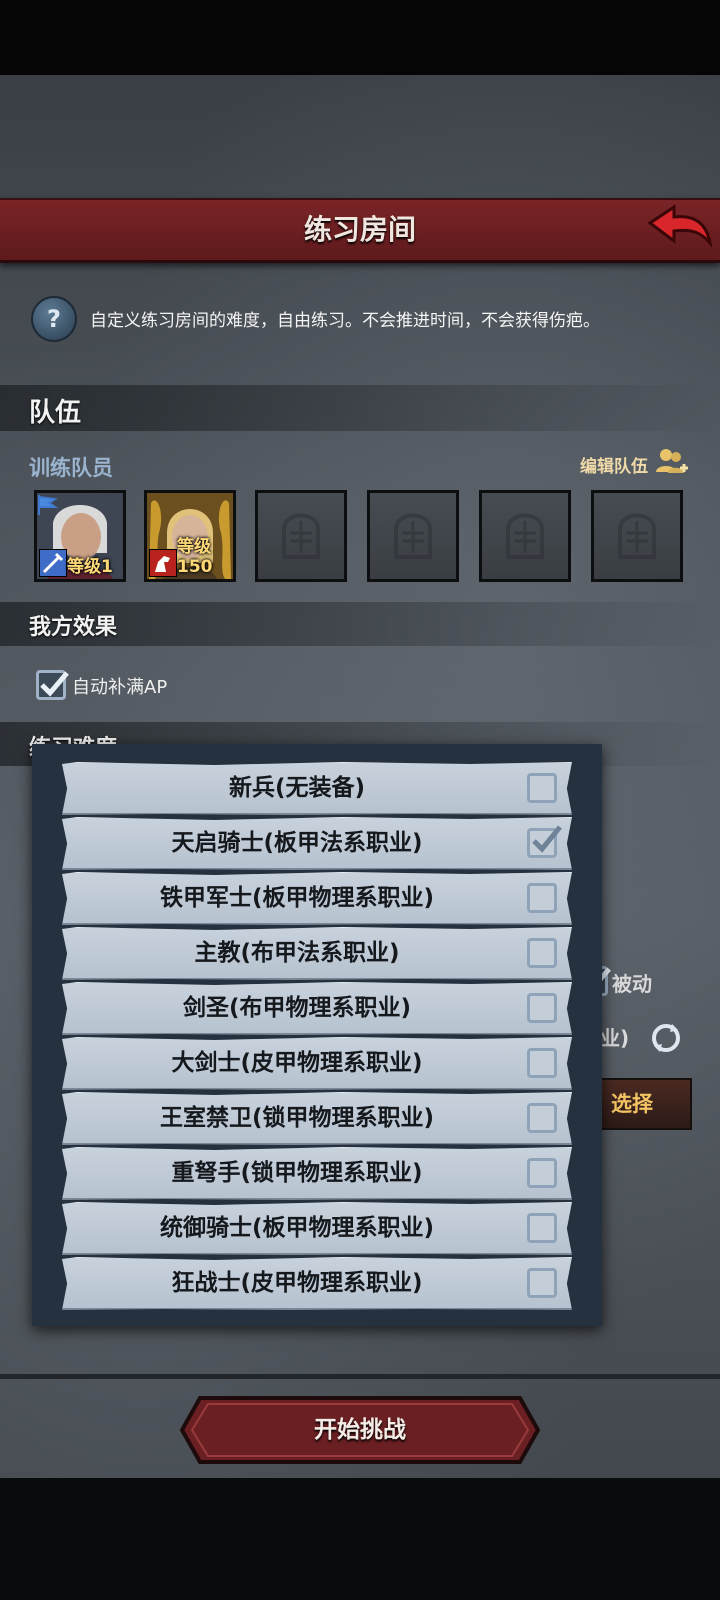 The height and width of the screenshot is (1600, 720). I want to click on auto-fill-ap-label: 自动补满AP, so click(120, 687).